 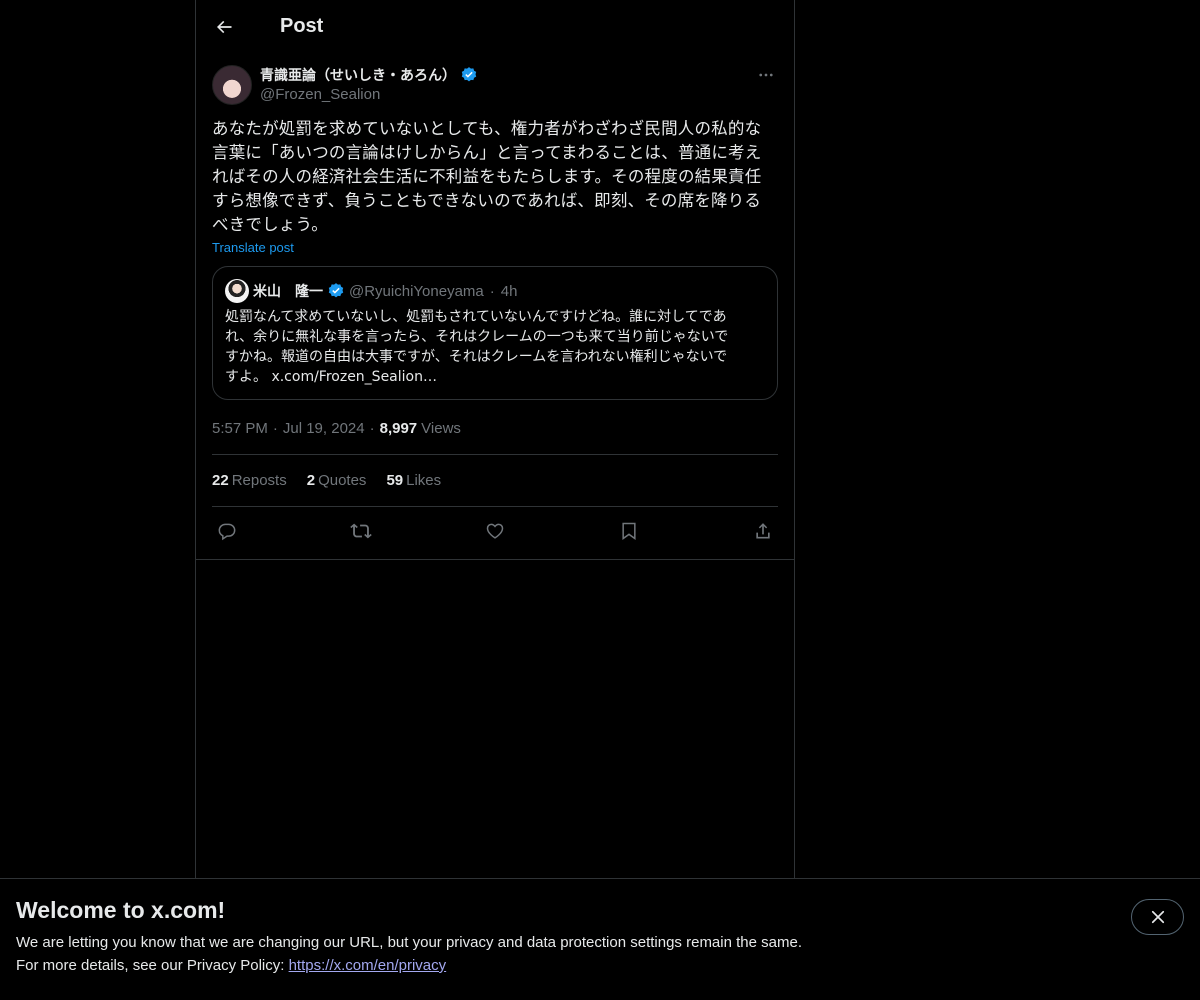 I want to click on bookmark-icon, so click(x=629, y=531).